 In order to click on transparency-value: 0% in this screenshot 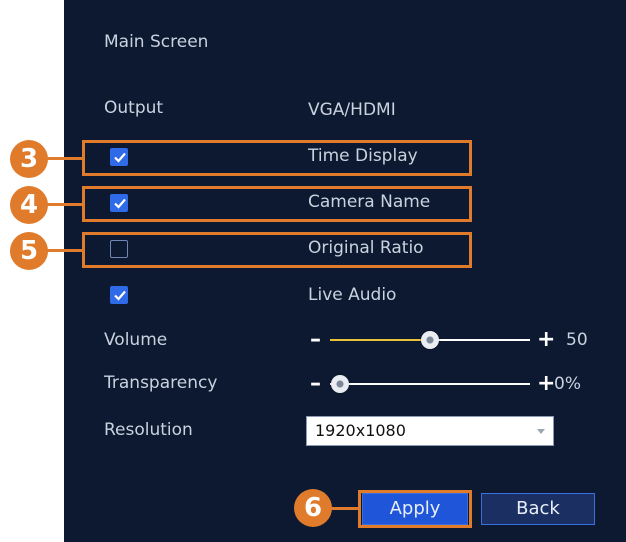, I will do `click(567, 384)`.